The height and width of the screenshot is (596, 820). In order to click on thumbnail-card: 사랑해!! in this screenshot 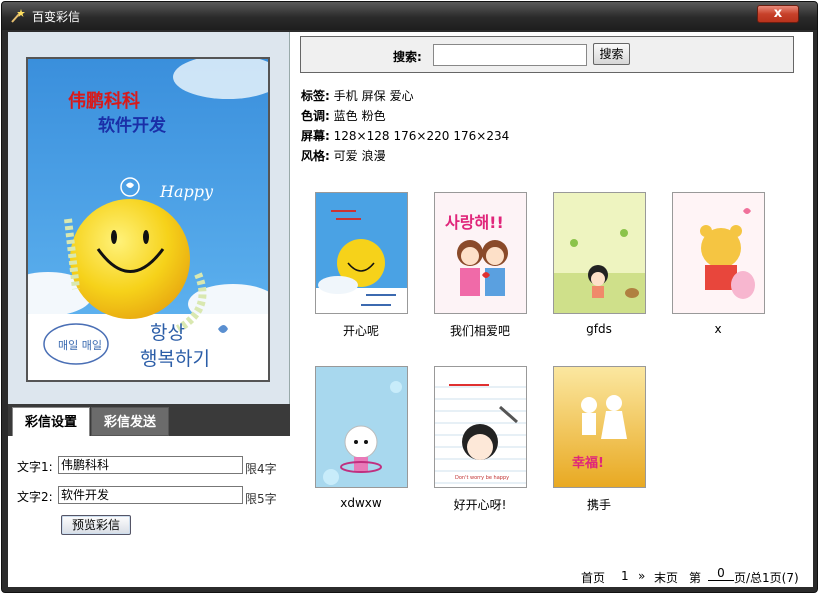, I will do `click(480, 253)`.